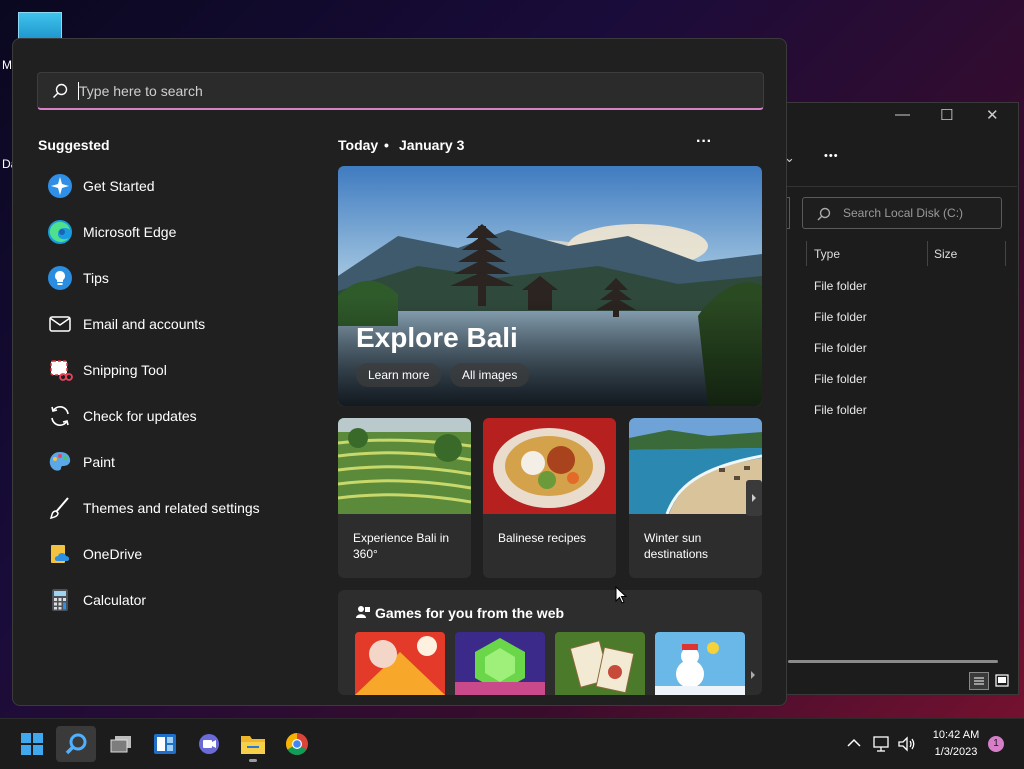 The width and height of the screenshot is (1024, 769). What do you see at coordinates (854, 743) in the screenshot?
I see `chevron-up-icon` at bounding box center [854, 743].